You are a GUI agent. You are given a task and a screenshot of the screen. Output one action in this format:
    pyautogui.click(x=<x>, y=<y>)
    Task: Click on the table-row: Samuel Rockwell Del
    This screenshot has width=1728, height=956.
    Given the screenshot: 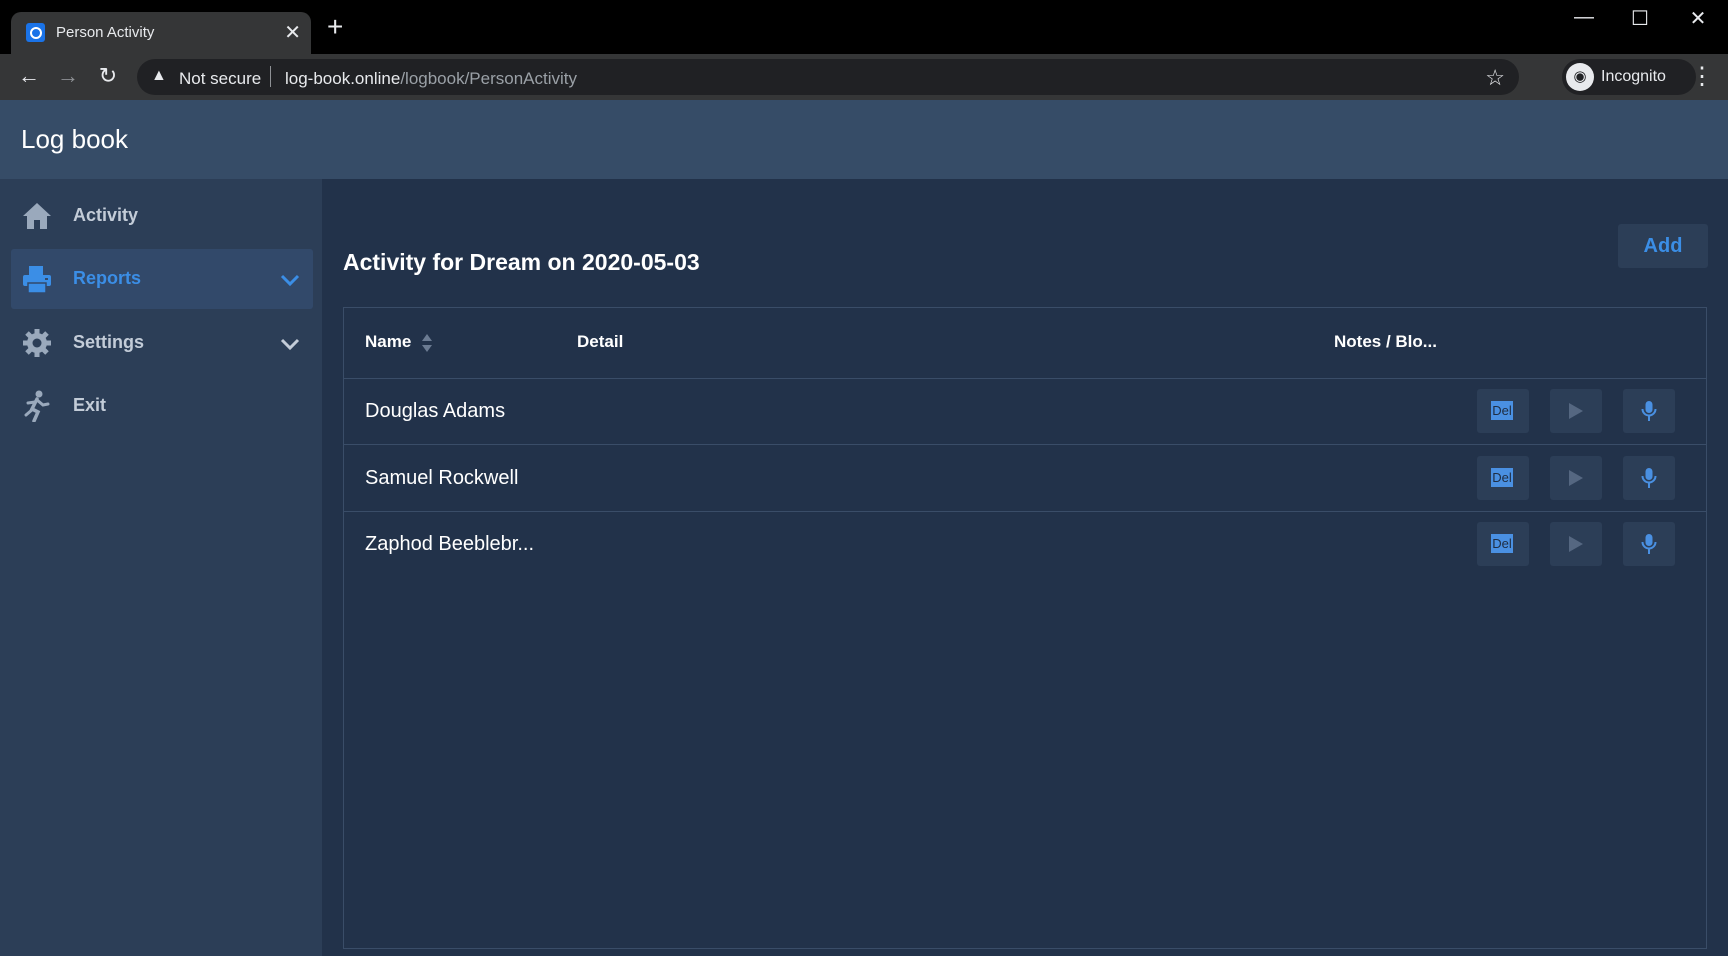 What is the action you would take?
    pyautogui.click(x=1025, y=478)
    